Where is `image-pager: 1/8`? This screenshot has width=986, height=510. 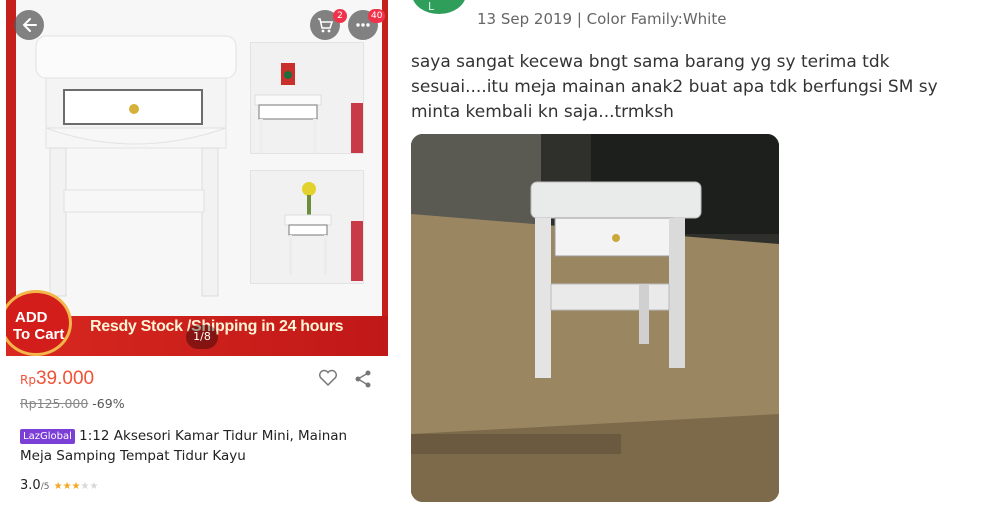 image-pager: 1/8 is located at coordinates (202, 337).